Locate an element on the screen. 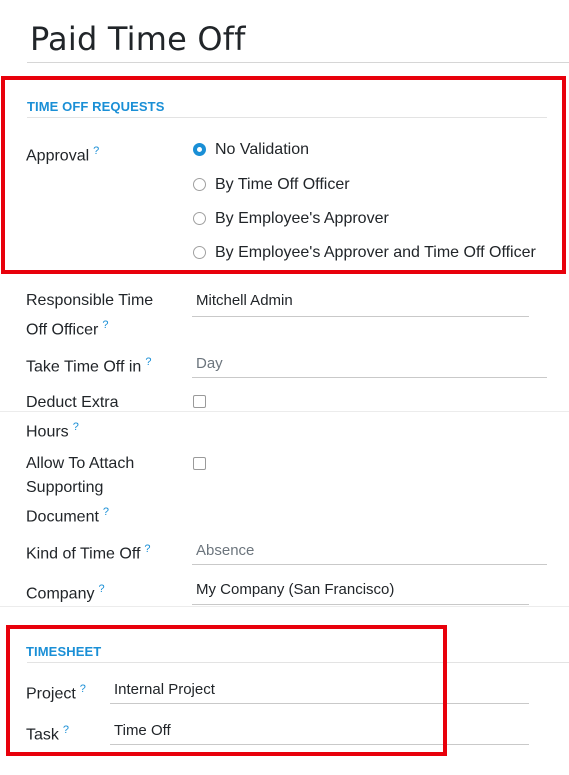  section-divider is located at coordinates (284, 606).